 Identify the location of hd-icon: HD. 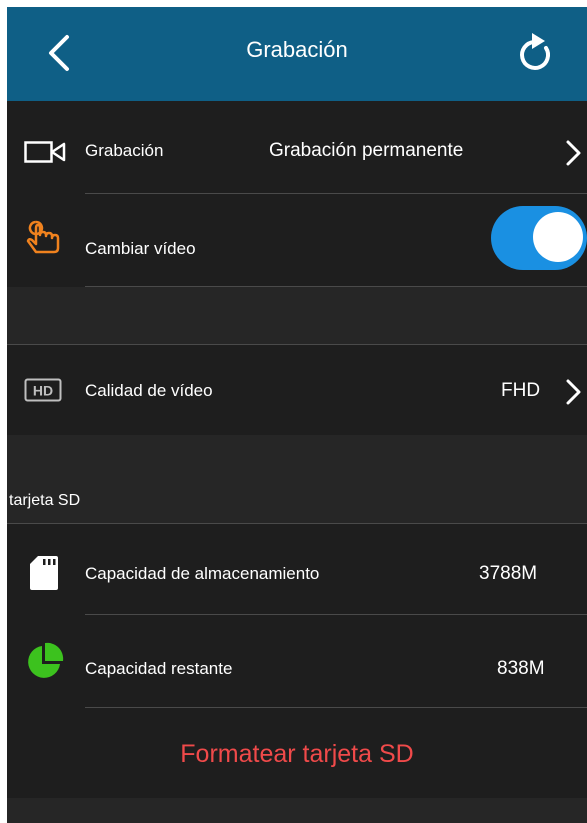
(43, 390).